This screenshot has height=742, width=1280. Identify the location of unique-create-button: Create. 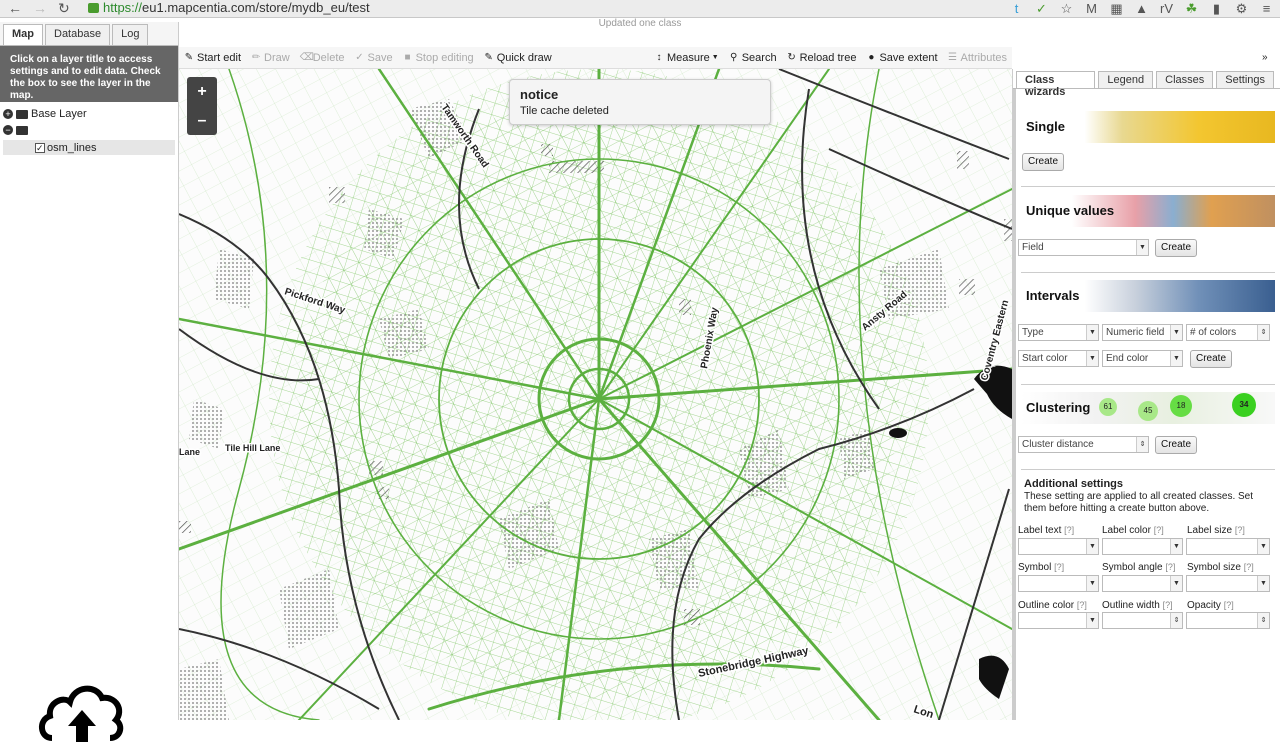
(1176, 248).